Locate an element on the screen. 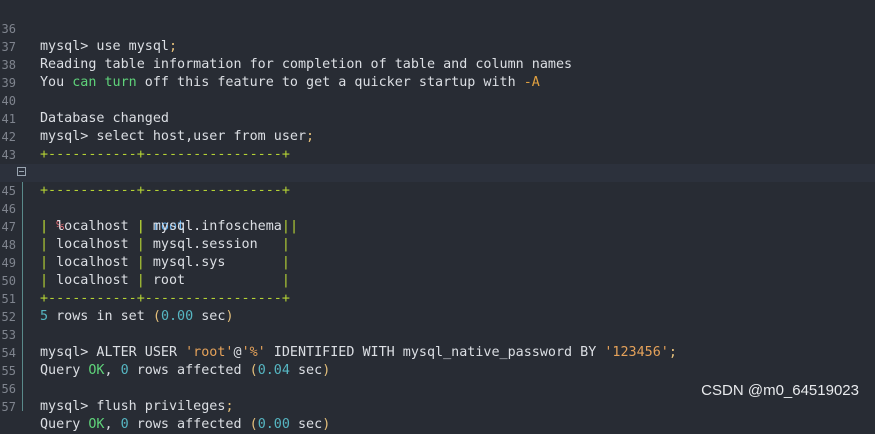 The image size is (875, 434). code-line-52: 52 is located at coordinates (437, 307).